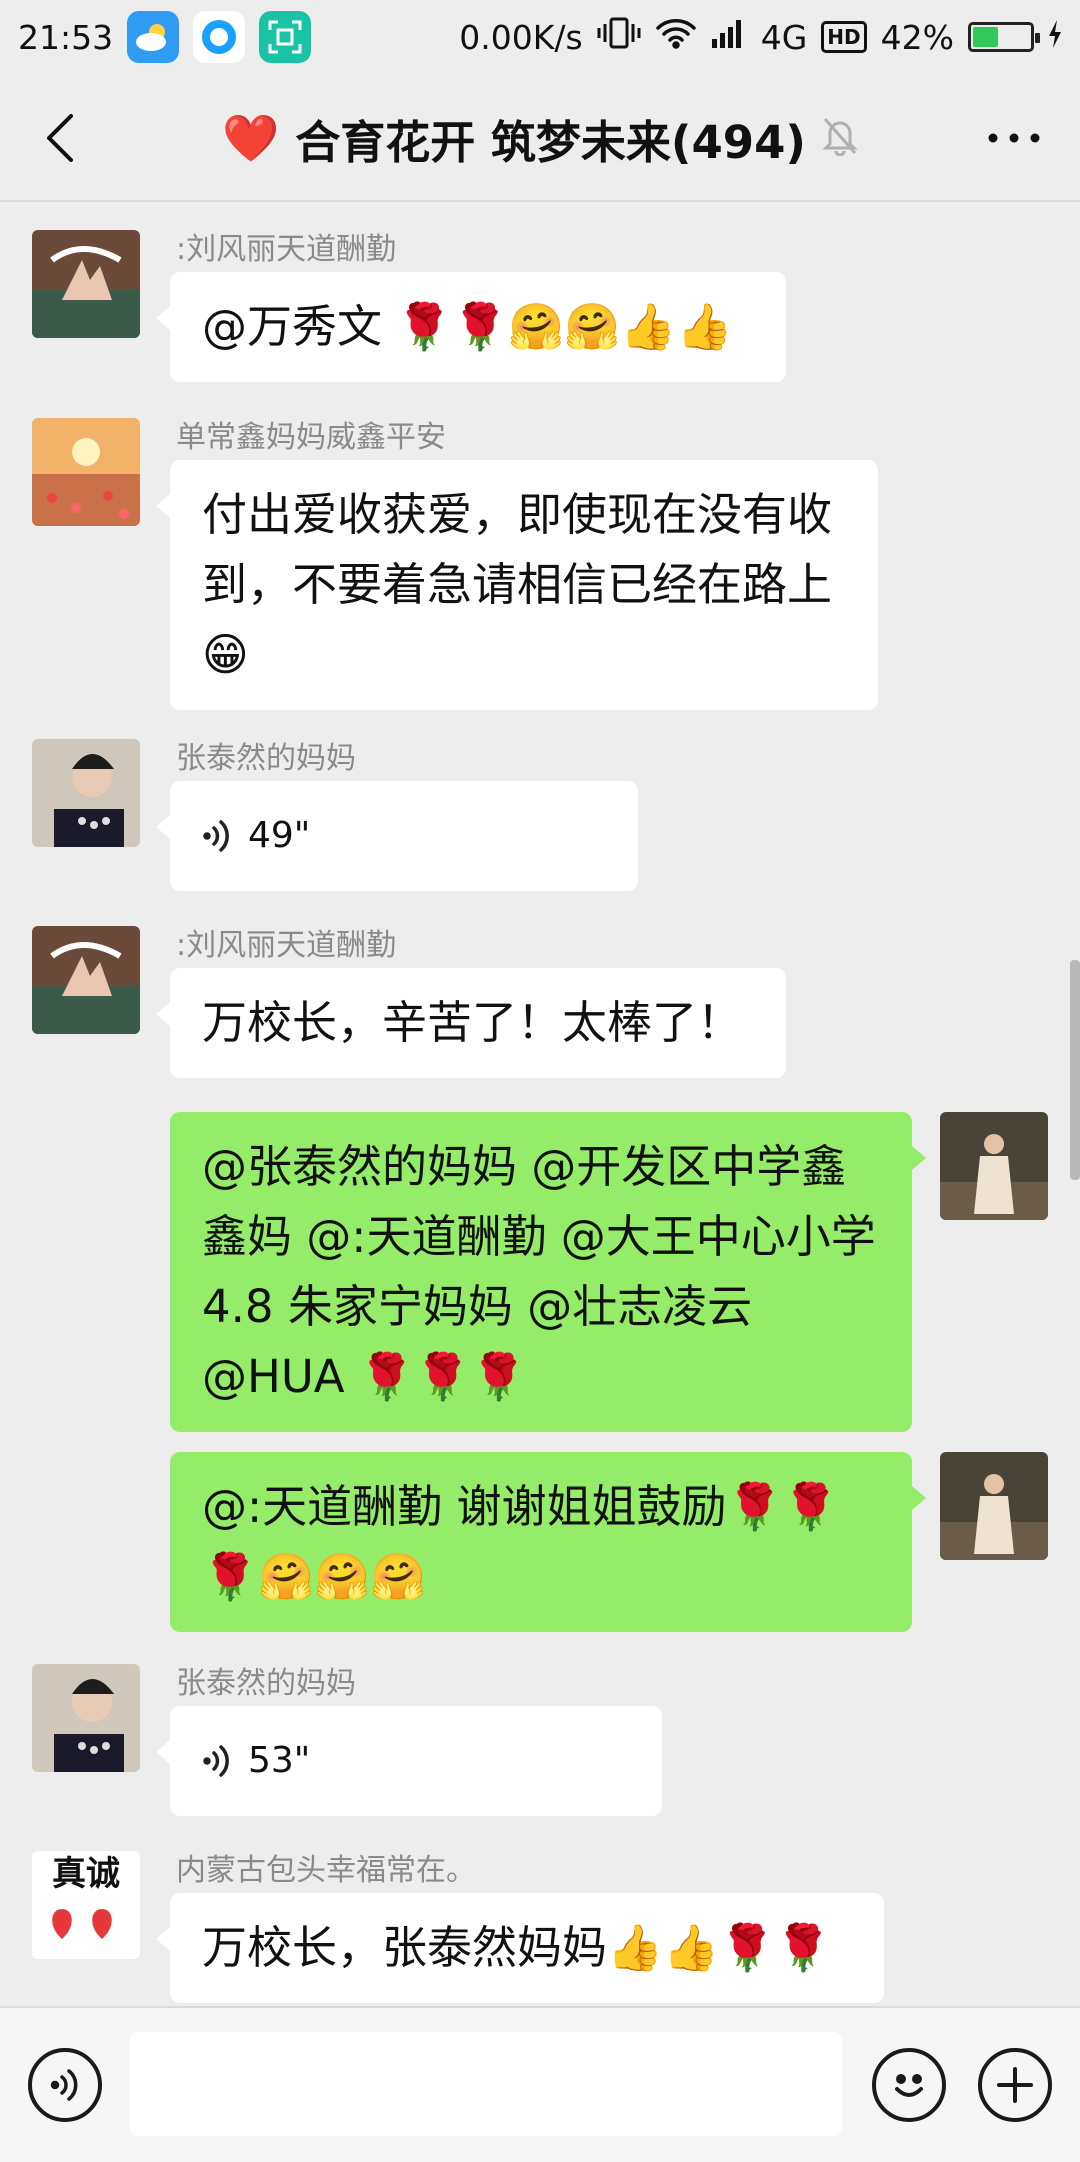  What do you see at coordinates (66, 37) in the screenshot?
I see `status-time: 21:53` at bounding box center [66, 37].